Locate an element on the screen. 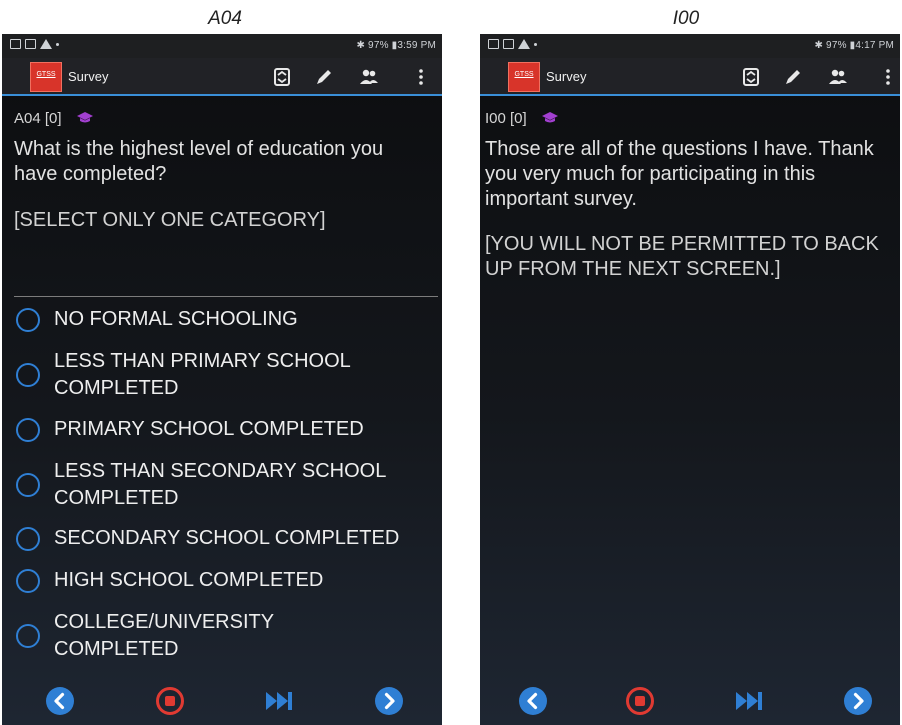  option-label: NO FORMAL SCHOOLING is located at coordinates (176, 319).